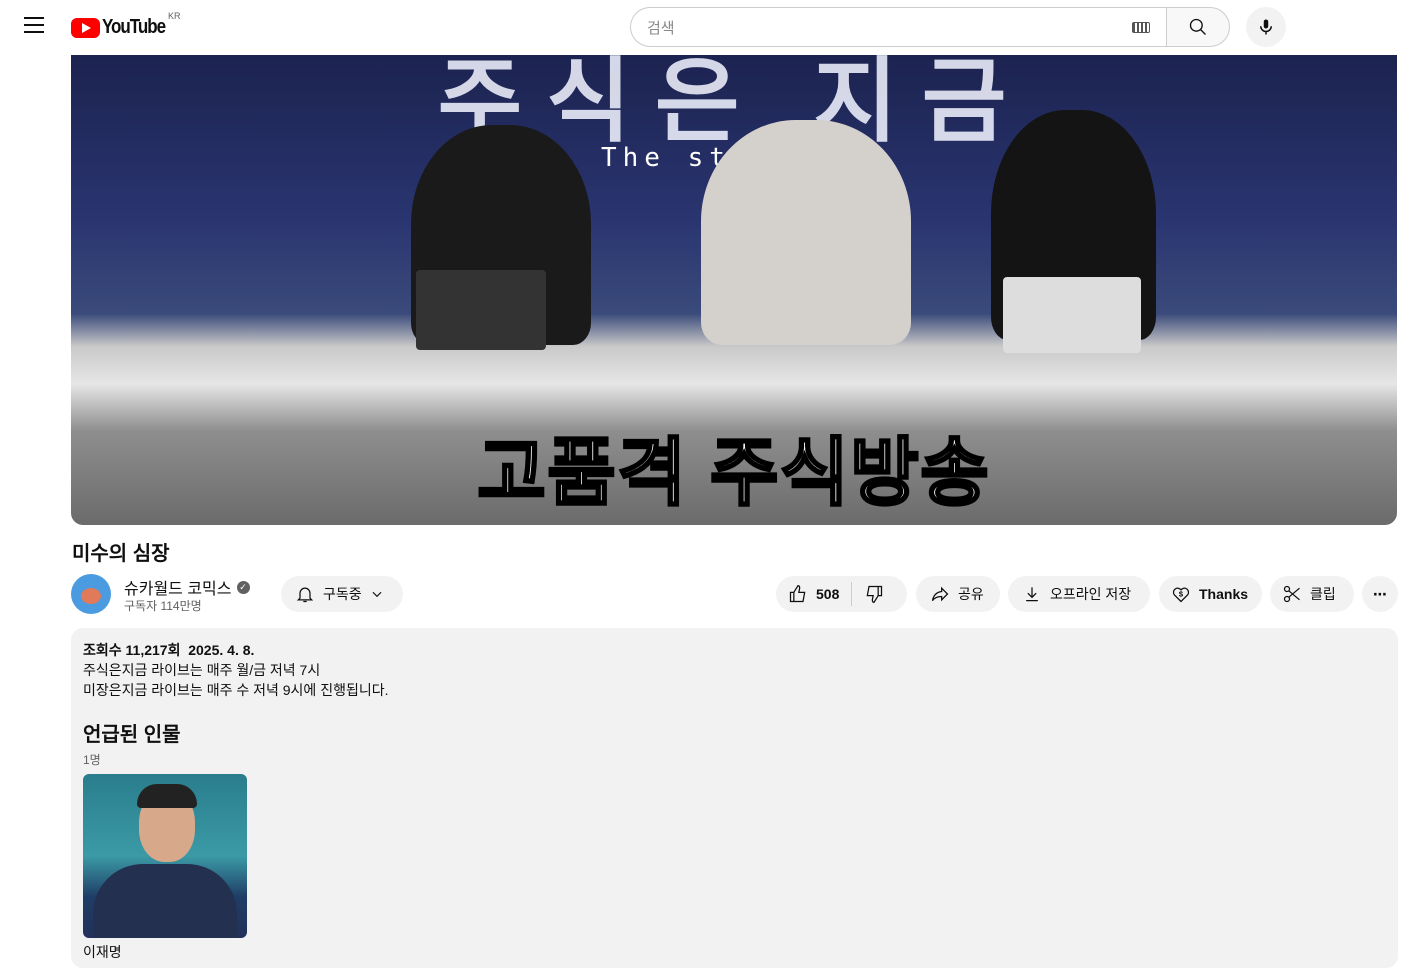 Image resolution: width=1412 pixels, height=968 pixels. Describe the element at coordinates (940, 594) in the screenshot. I see `share-icon` at that location.